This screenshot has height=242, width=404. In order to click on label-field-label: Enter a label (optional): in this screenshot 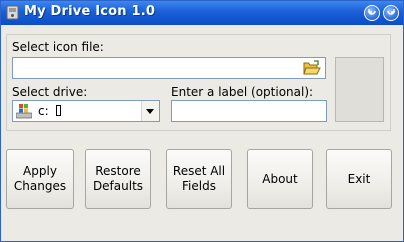, I will do `click(242, 92)`.